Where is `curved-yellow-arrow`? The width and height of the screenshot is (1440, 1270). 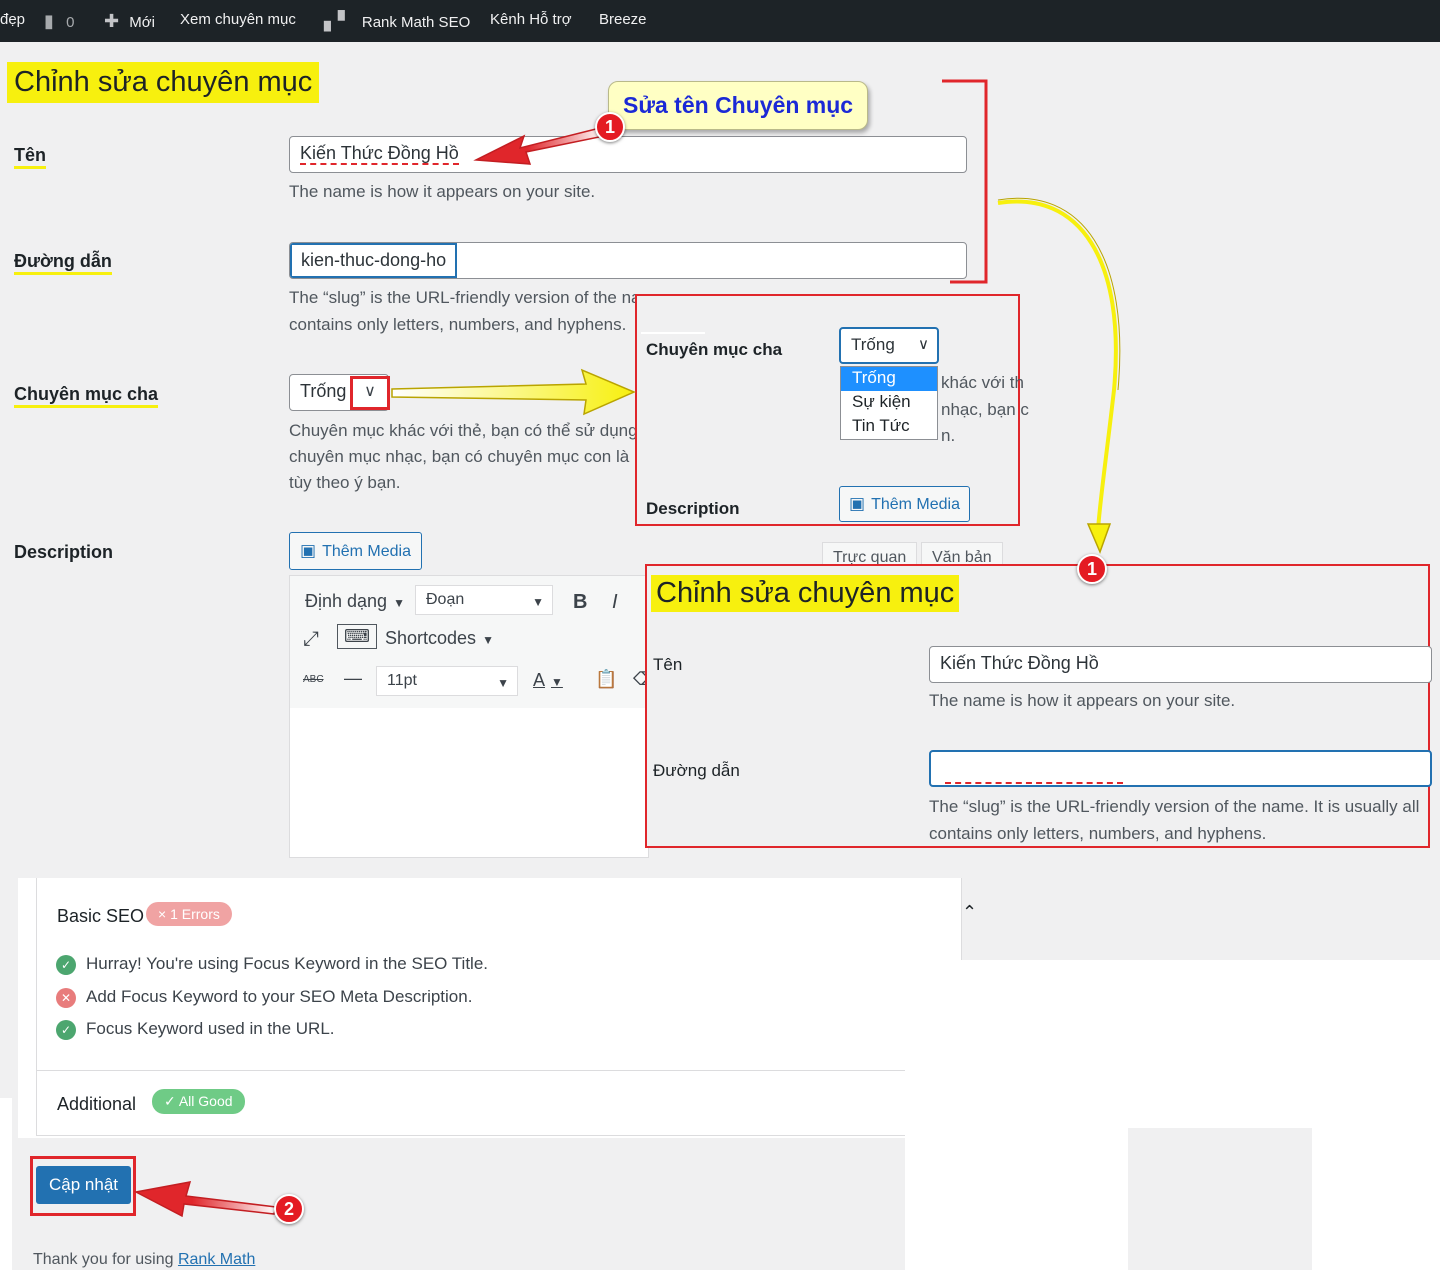 curved-yellow-arrow is located at coordinates (1057, 365).